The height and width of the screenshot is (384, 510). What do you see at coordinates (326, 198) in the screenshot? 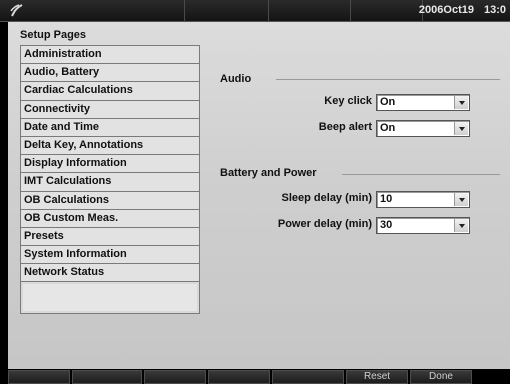
I see `sleep-delay-label: Sleep delay (min)` at bounding box center [326, 198].